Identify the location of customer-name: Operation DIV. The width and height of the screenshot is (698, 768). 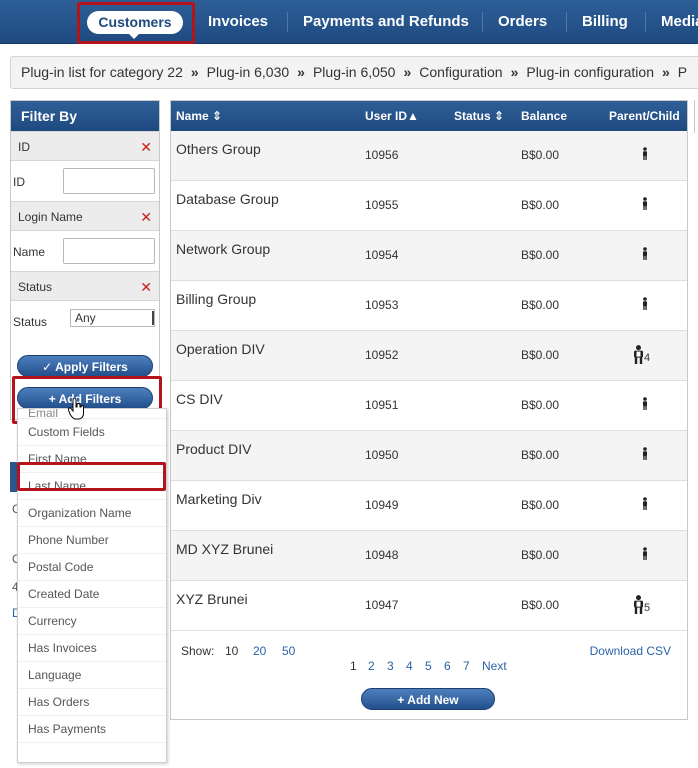
(220, 349).